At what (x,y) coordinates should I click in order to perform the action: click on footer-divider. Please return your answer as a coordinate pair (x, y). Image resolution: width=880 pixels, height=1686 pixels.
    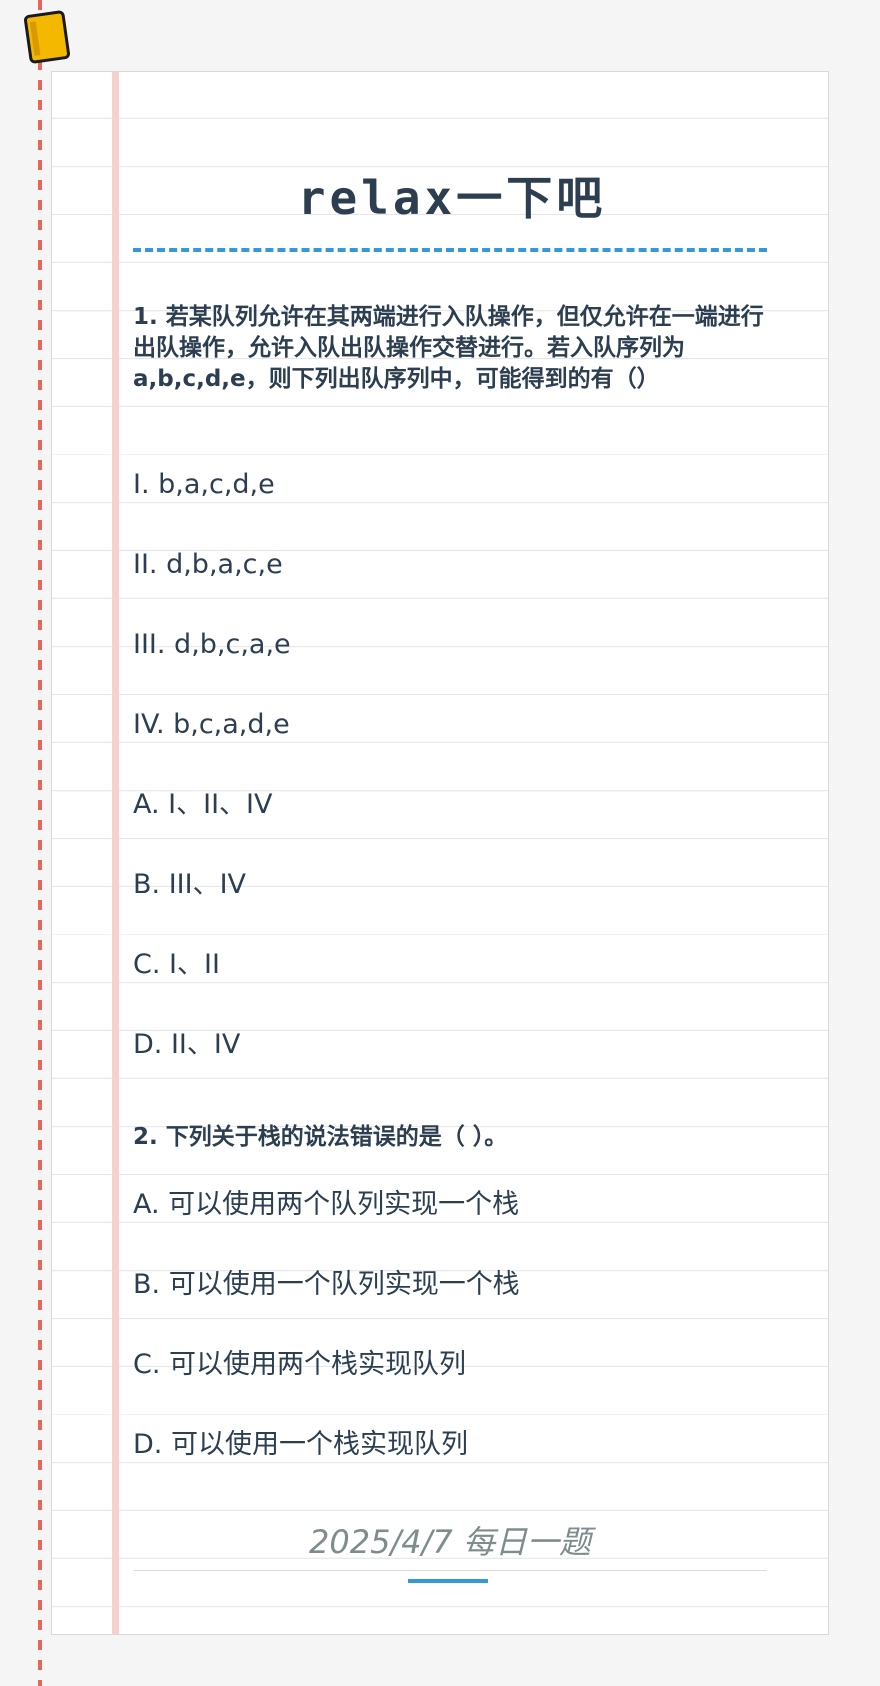
    Looking at the image, I should click on (450, 1570).